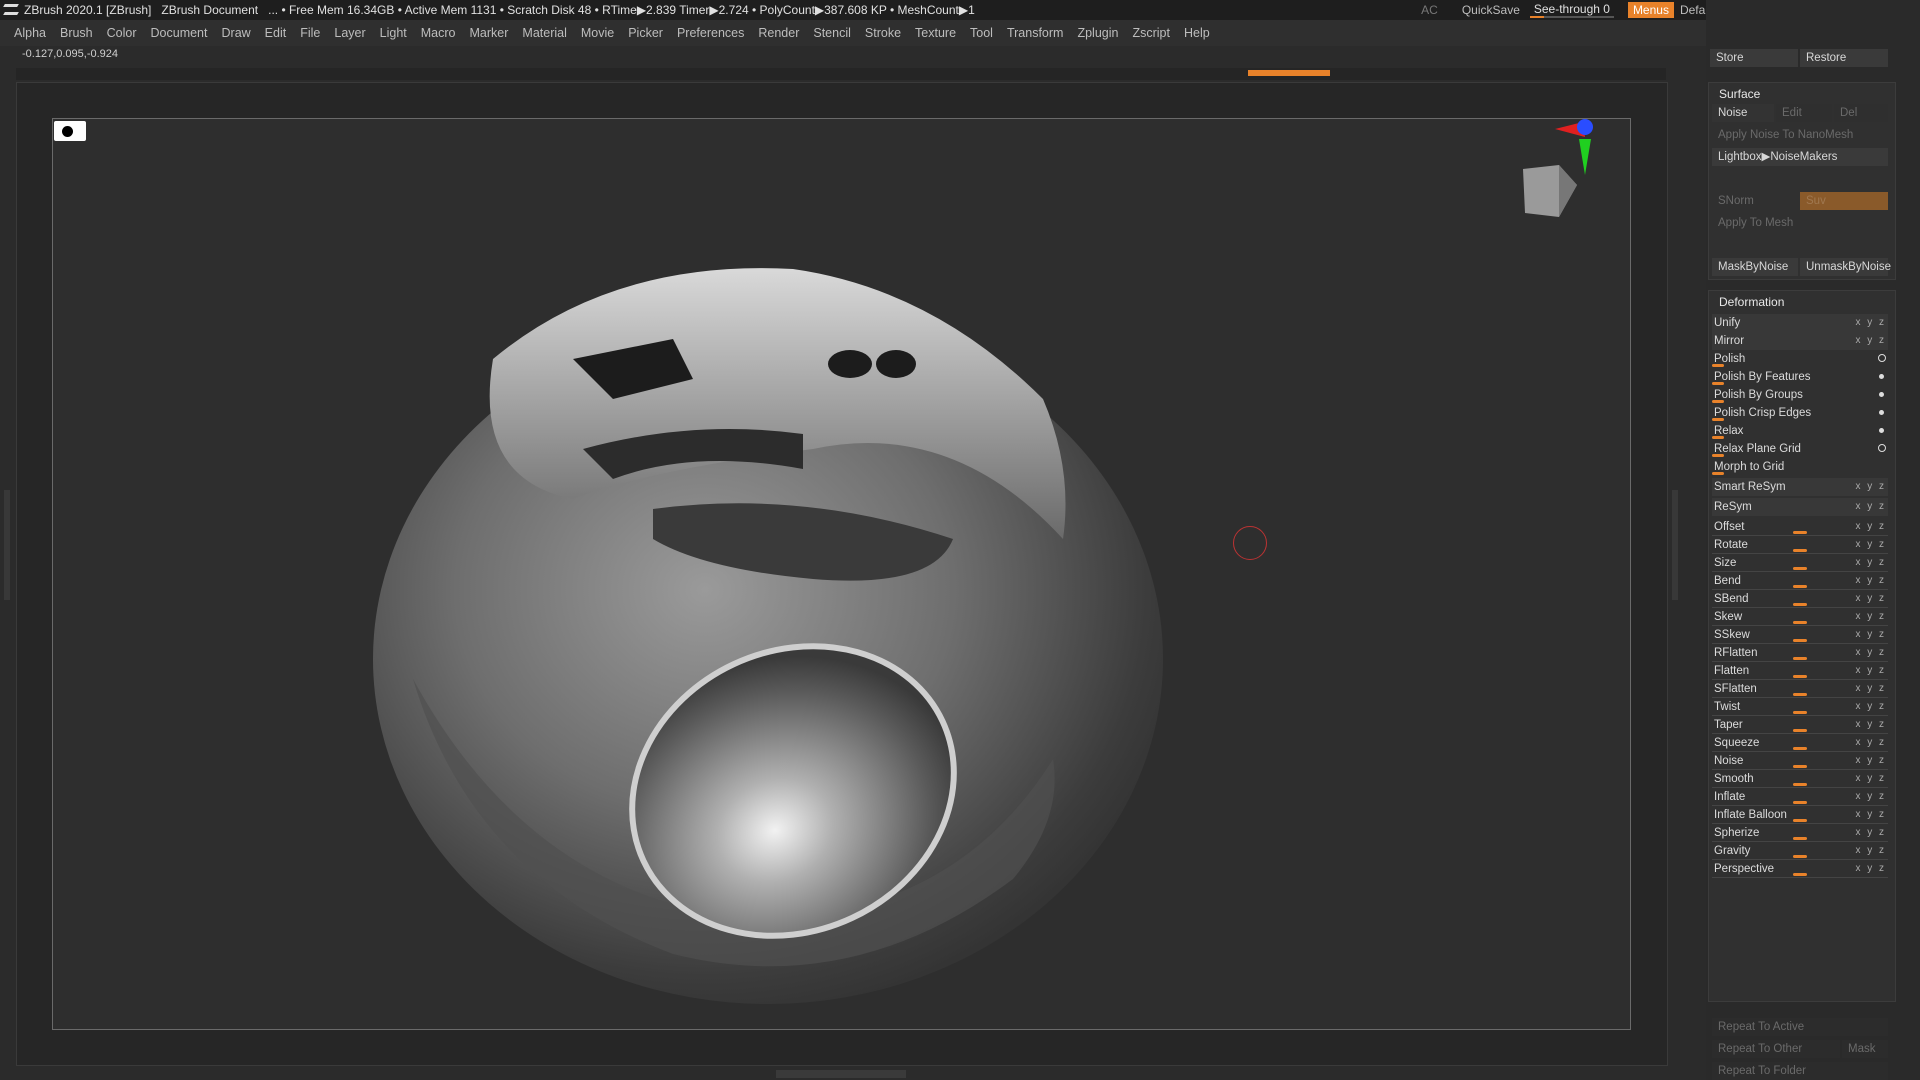  I want to click on left-shelf-toggle, so click(7, 545).